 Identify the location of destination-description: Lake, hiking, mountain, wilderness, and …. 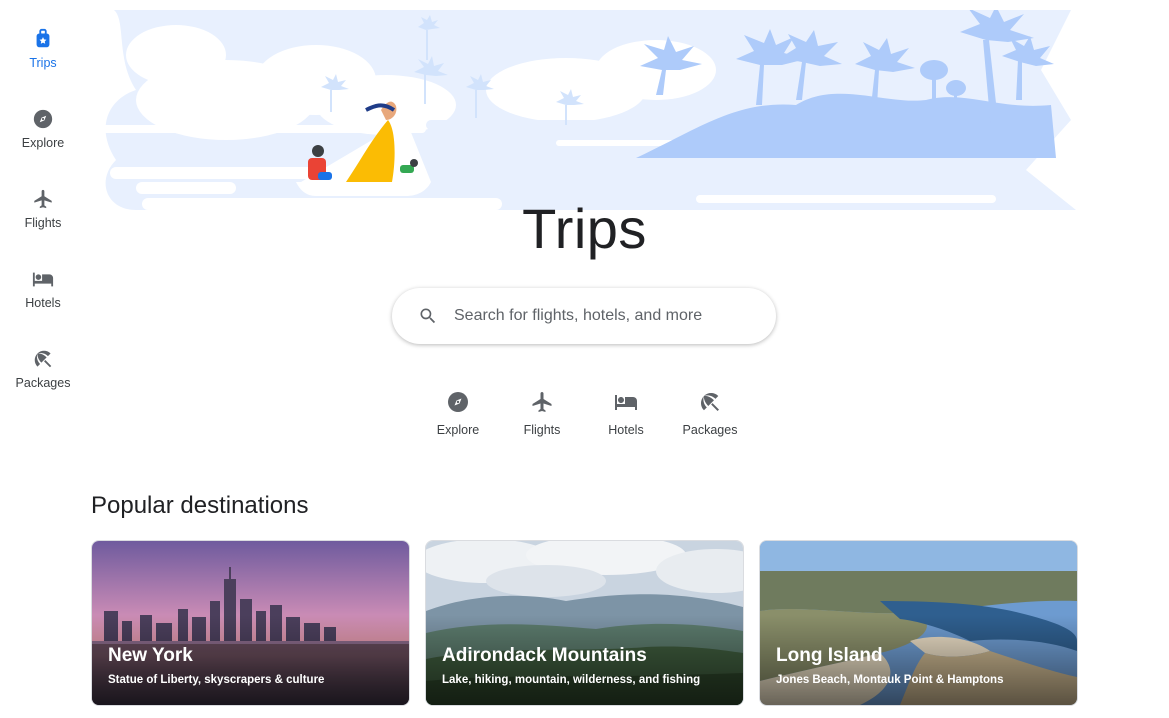
(571, 680).